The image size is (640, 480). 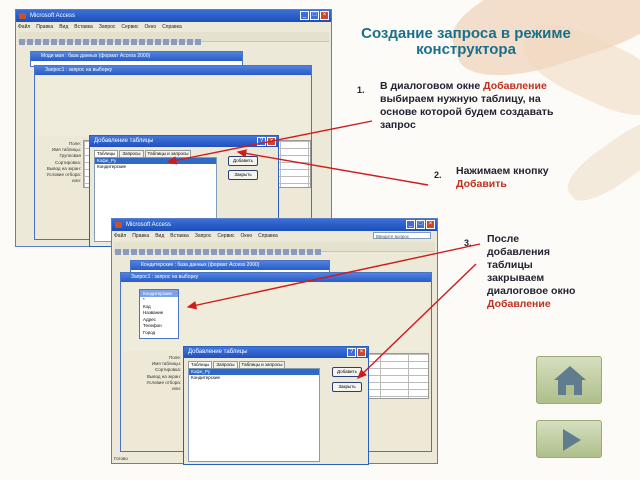 What do you see at coordinates (159, 333) in the screenshot?
I see `field-item: Город` at bounding box center [159, 333].